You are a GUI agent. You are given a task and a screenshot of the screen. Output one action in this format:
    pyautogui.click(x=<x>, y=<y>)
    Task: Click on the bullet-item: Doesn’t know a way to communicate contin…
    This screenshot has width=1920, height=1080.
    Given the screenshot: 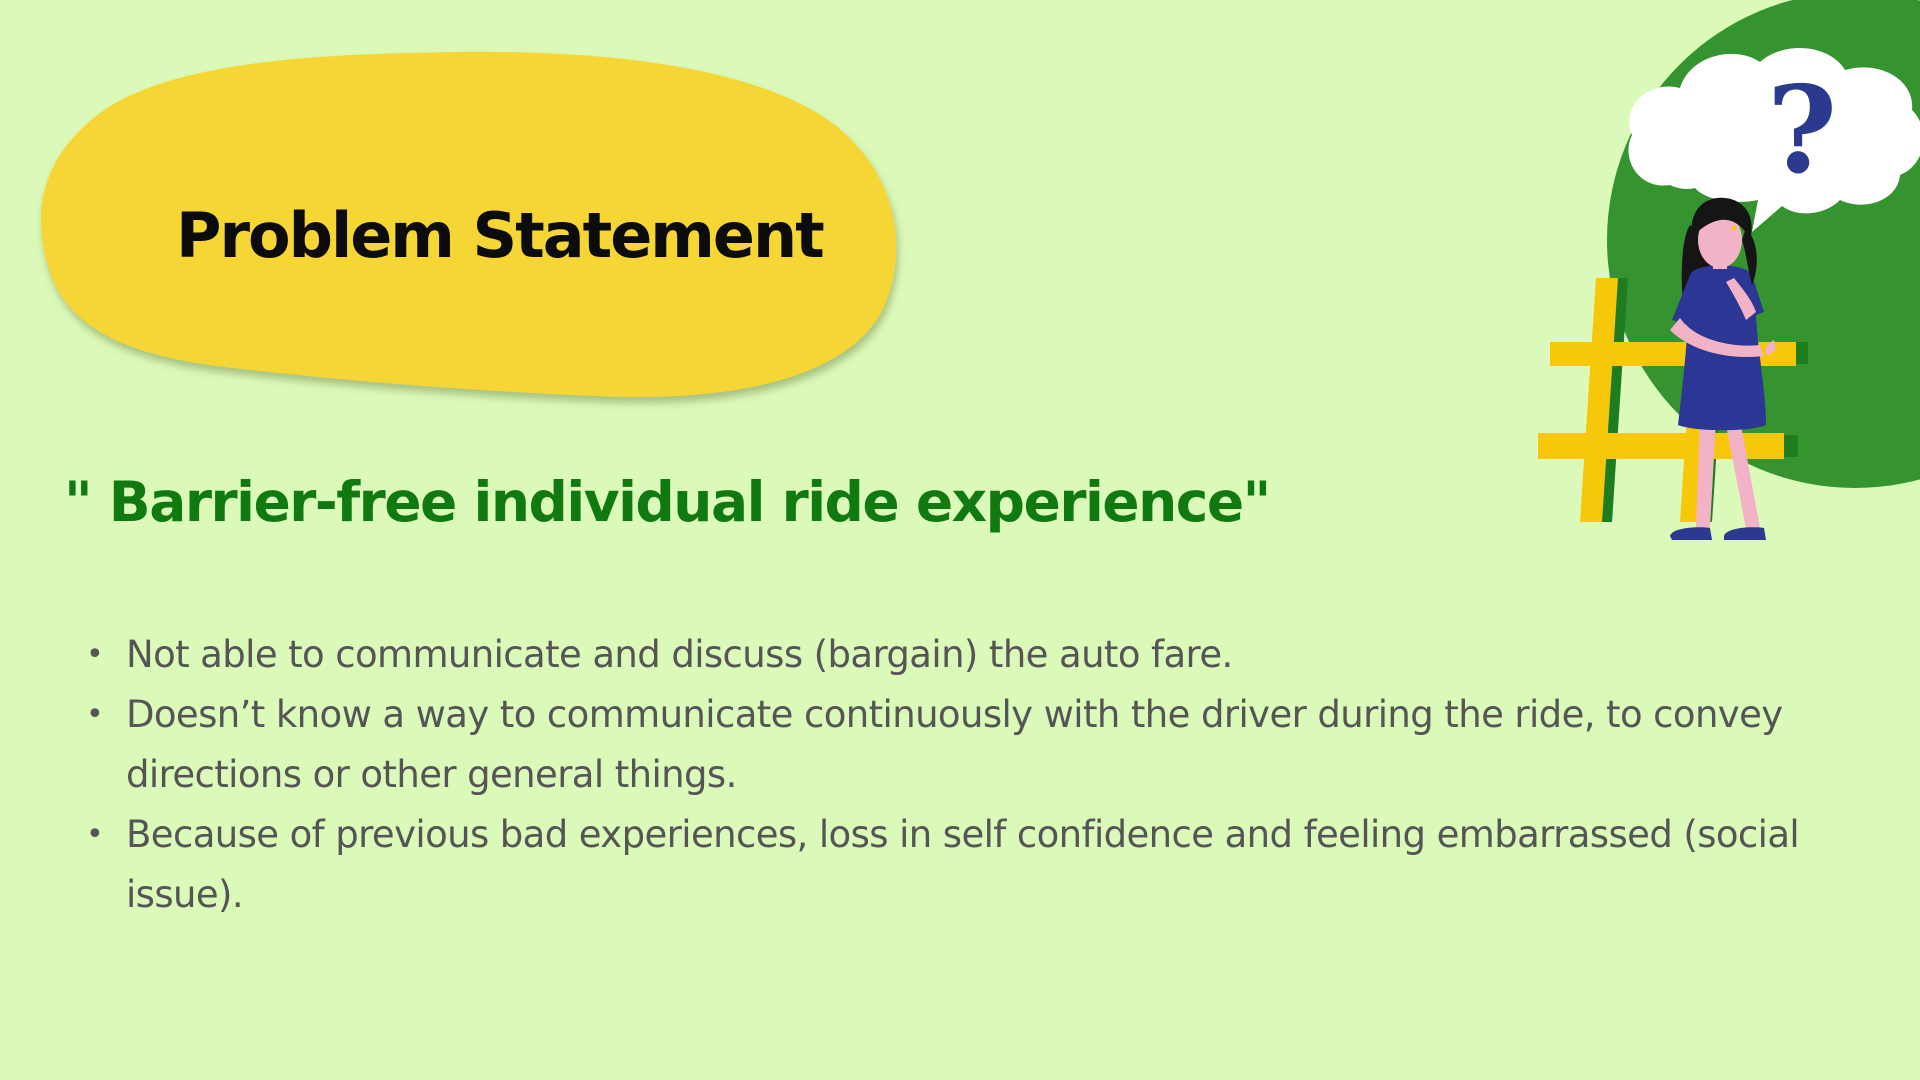 What is the action you would take?
    pyautogui.click(x=986, y=745)
    